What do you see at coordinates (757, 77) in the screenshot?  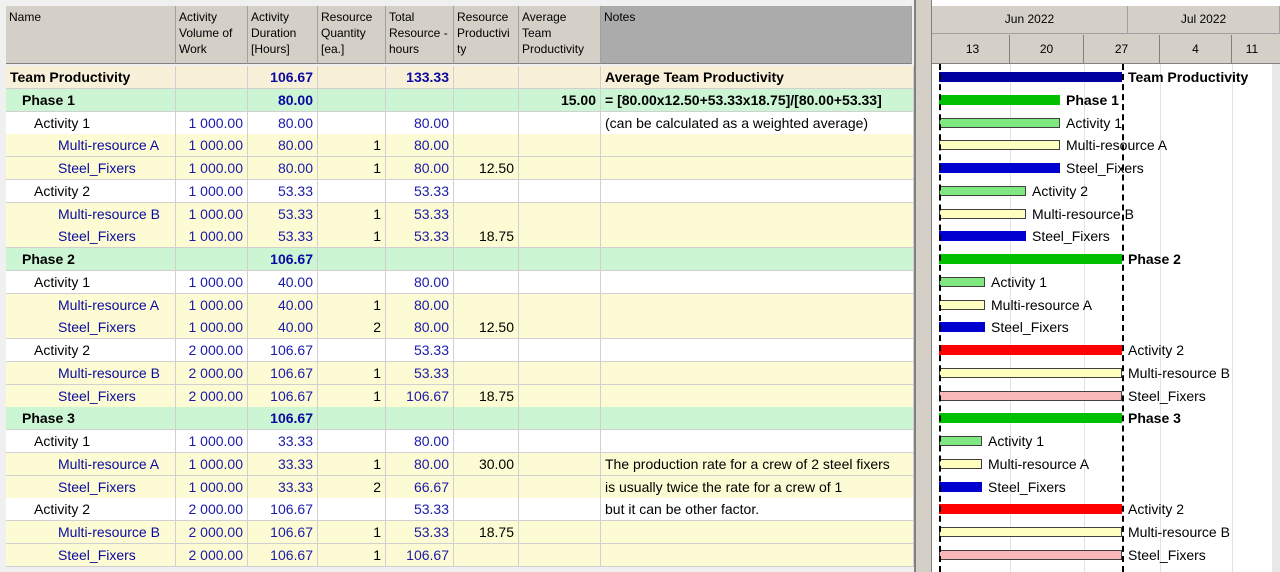 I see `cell-notes: Average Team Productivity` at bounding box center [757, 77].